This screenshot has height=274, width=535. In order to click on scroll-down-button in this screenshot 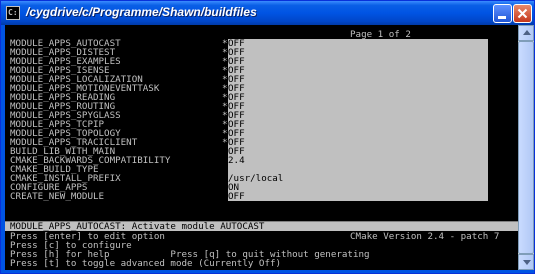, I will do `click(526, 262)`.